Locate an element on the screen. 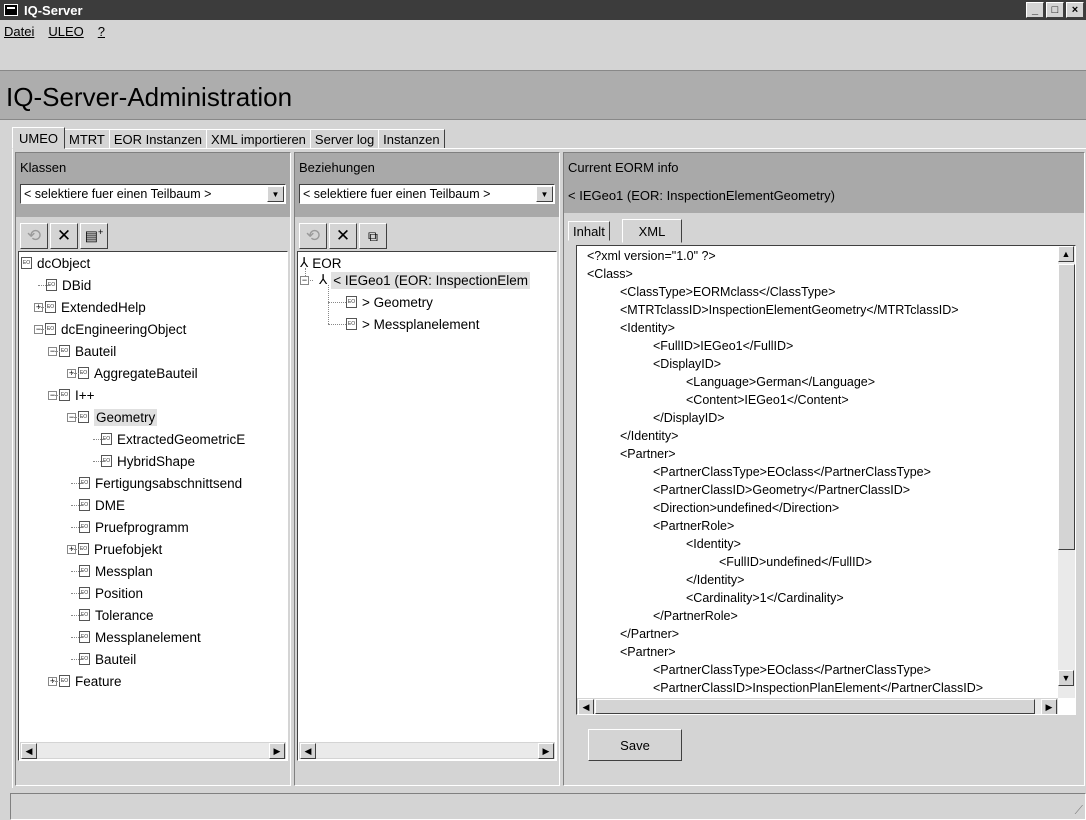  tree-node: EO DME is located at coordinates (73, 505).